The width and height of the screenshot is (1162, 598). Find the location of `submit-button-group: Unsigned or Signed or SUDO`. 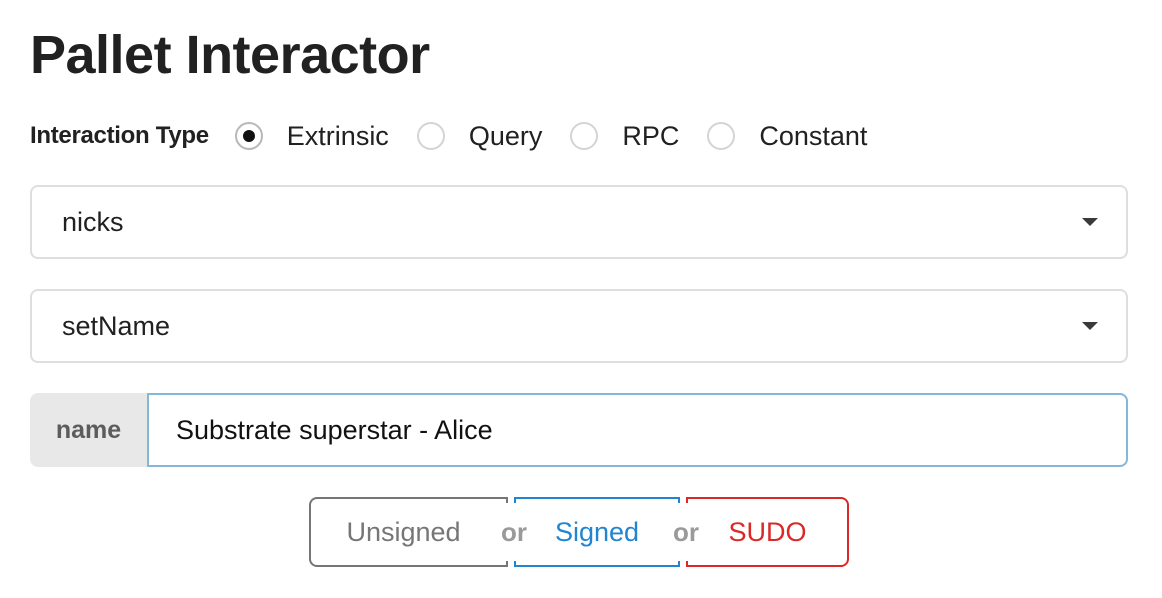

submit-button-group: Unsigned or Signed or SUDO is located at coordinates (579, 532).